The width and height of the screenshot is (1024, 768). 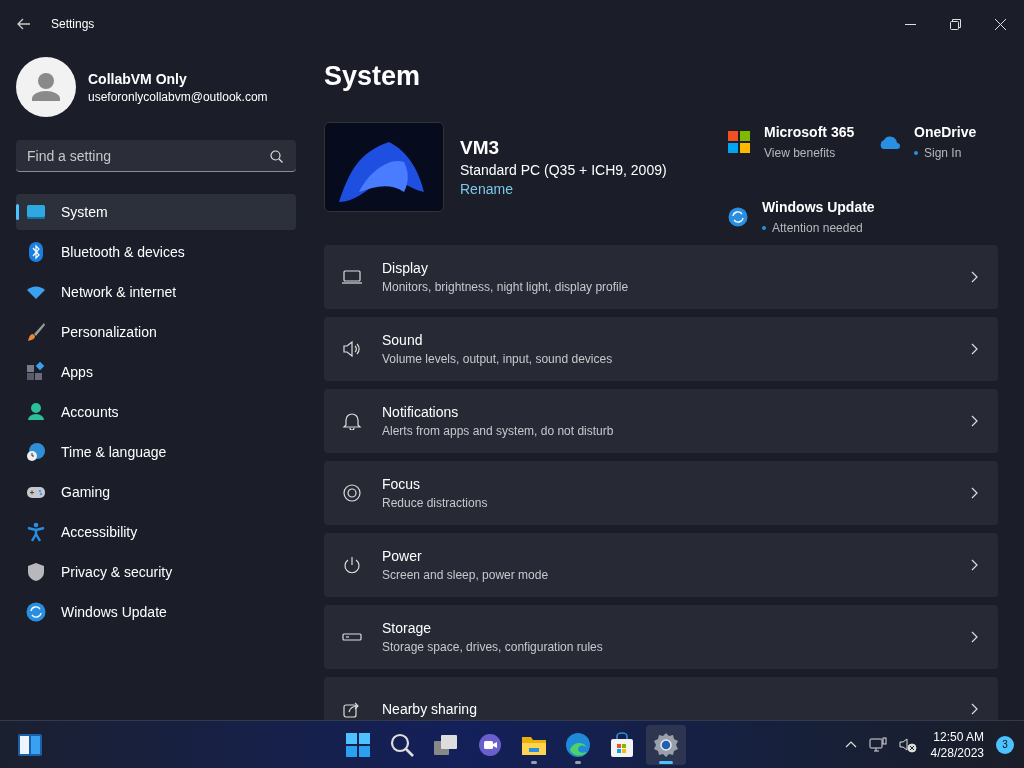 What do you see at coordinates (498, 431) in the screenshot?
I see `setting-description: Alerts from apps and system, do not disturb` at bounding box center [498, 431].